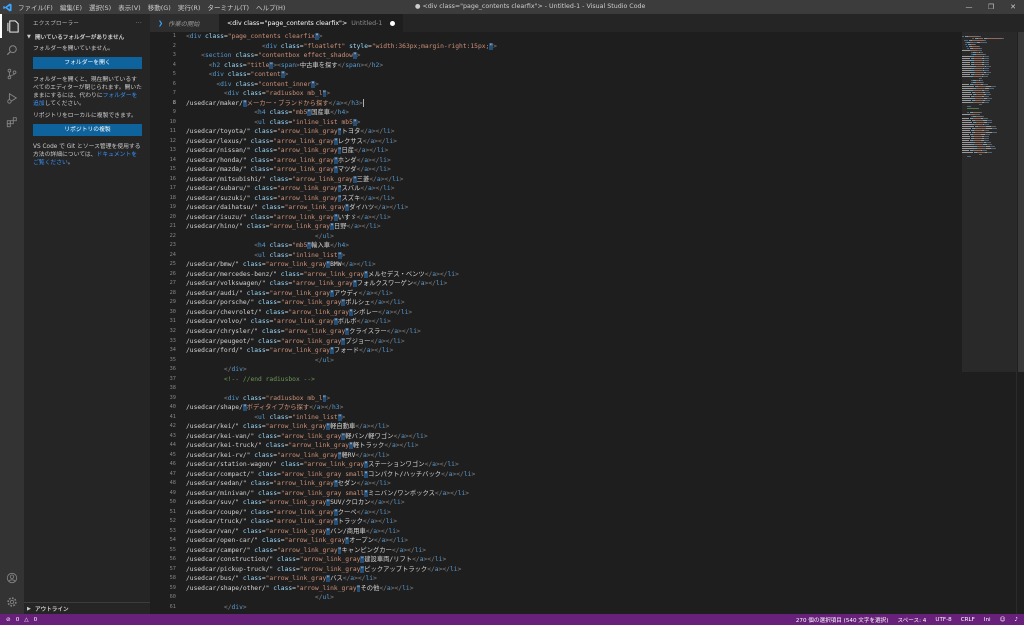 Image resolution: width=1024 pixels, height=625 pixels. Describe the element at coordinates (1016, 620) in the screenshot. I see `notifications-bell-icon: ♪` at that location.